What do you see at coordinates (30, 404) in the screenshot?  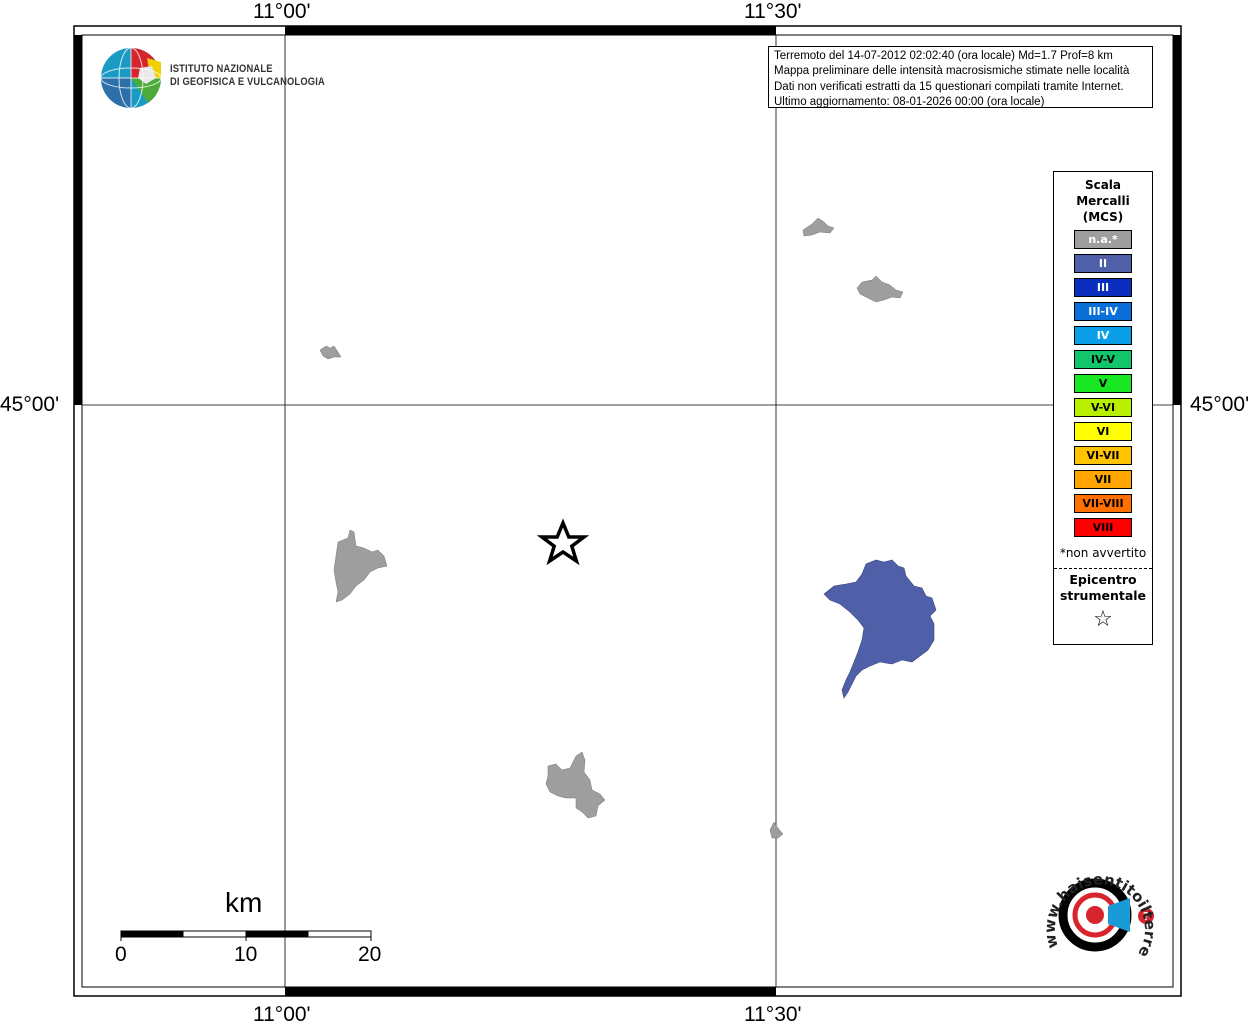 I see `lat-label-left-45-00: 45°00'` at bounding box center [30, 404].